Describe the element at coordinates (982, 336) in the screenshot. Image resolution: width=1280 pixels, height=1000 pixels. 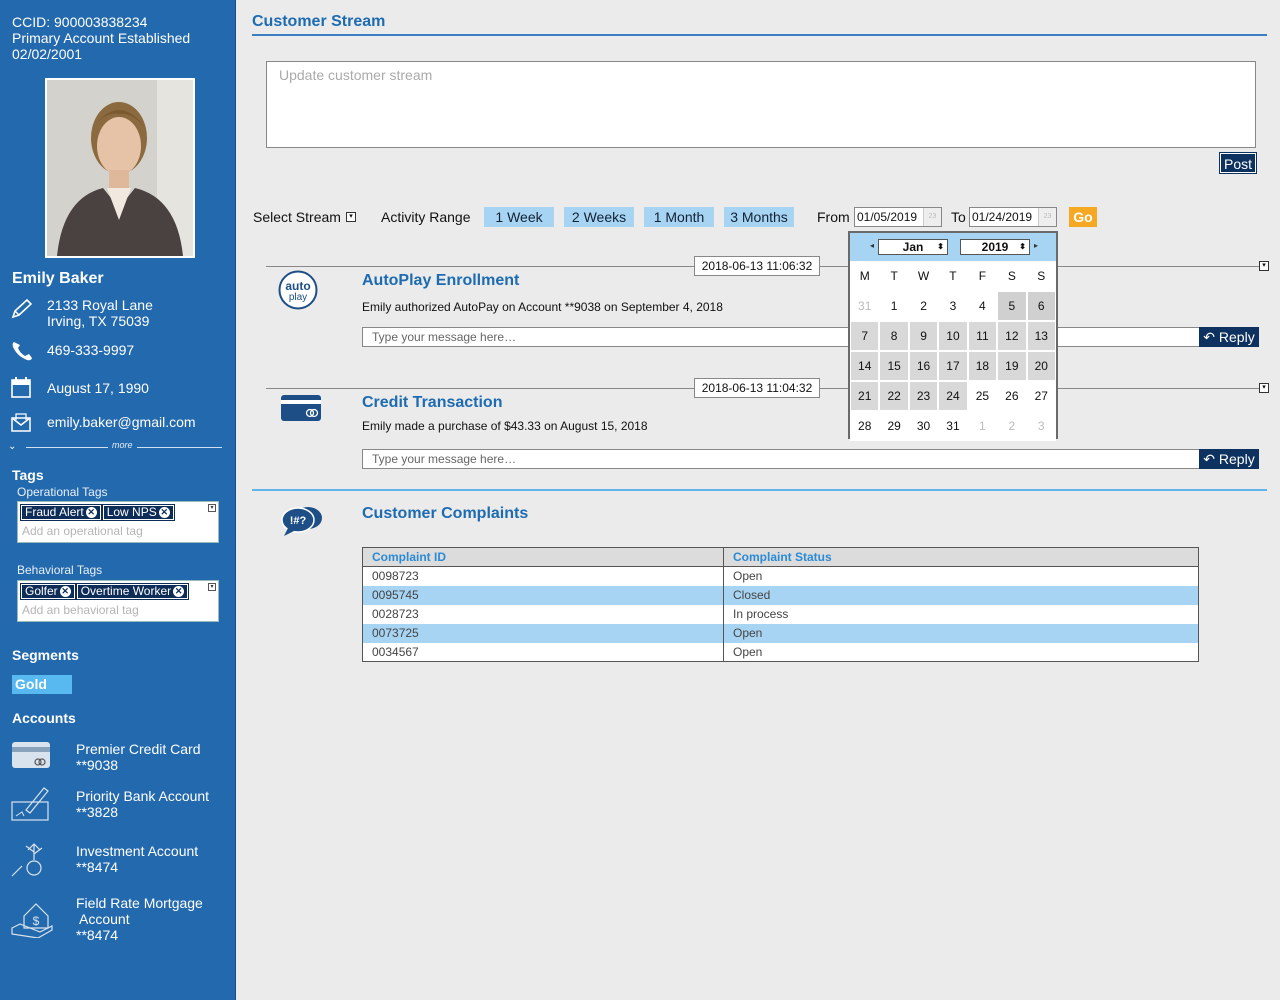
I see `calendar-day: 11` at that location.